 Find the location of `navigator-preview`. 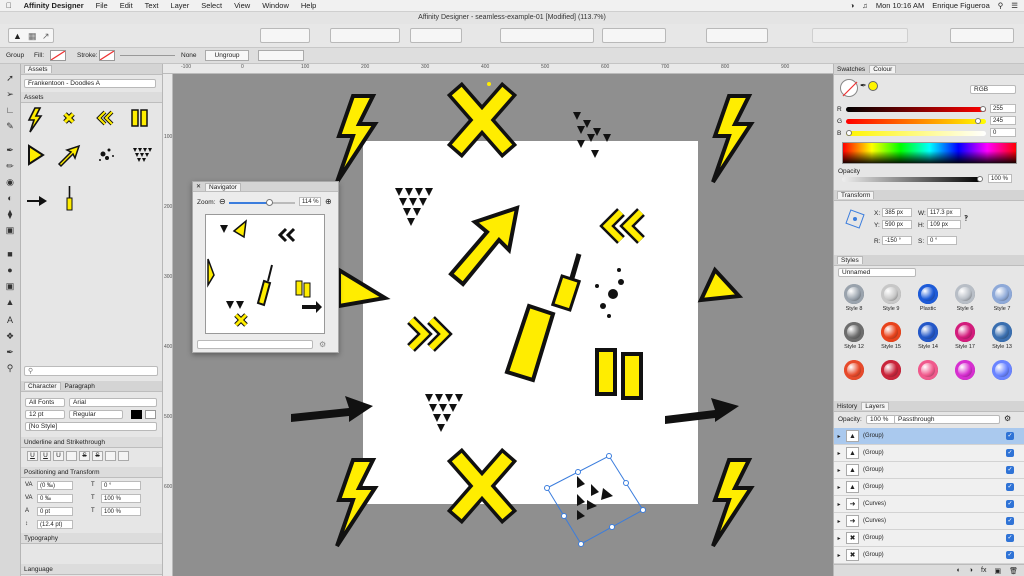

navigator-preview is located at coordinates (265, 274).